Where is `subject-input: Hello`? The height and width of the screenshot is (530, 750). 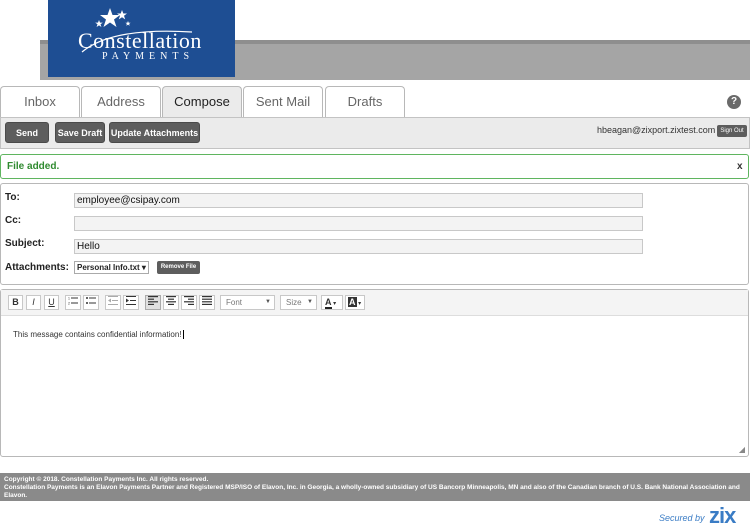 subject-input: Hello is located at coordinates (358, 246).